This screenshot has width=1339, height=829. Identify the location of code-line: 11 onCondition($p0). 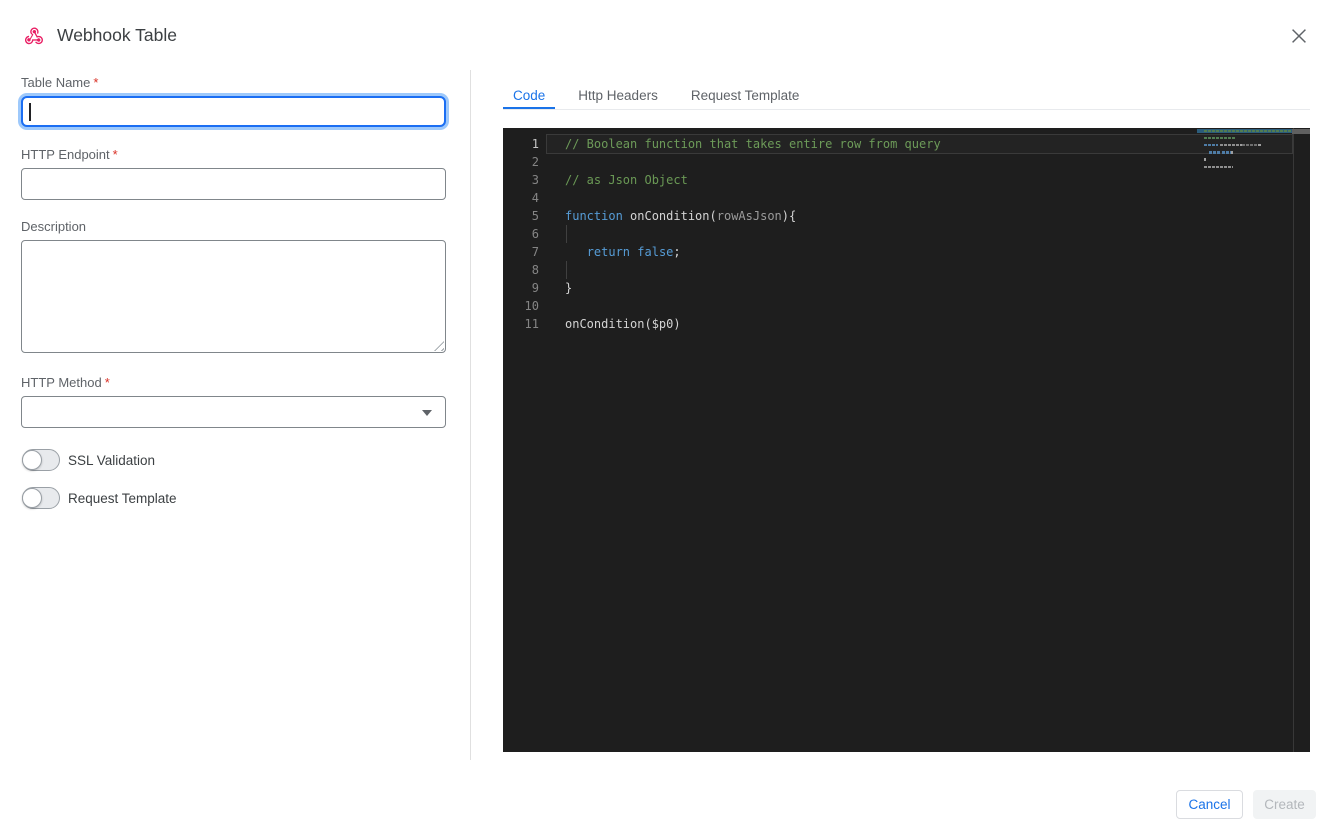
(906, 324).